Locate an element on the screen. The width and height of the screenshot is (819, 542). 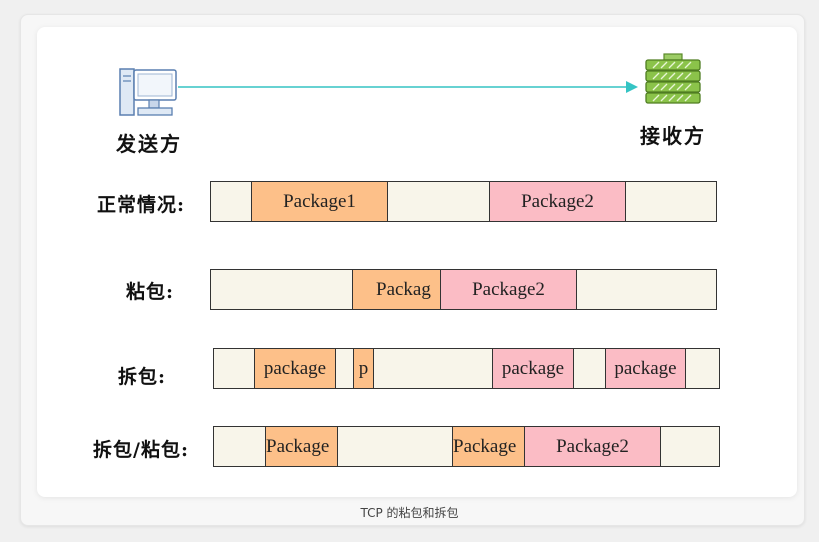
row-label-split: 拆包: is located at coordinates (141, 377).